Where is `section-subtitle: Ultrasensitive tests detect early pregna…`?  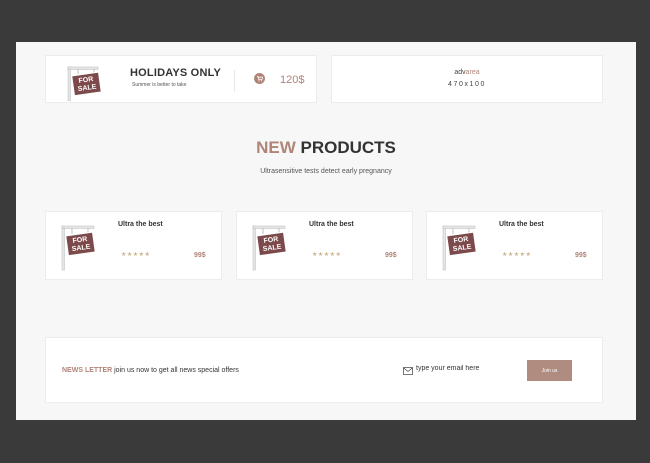 section-subtitle: Ultrasensitive tests detect early pregna… is located at coordinates (326, 171).